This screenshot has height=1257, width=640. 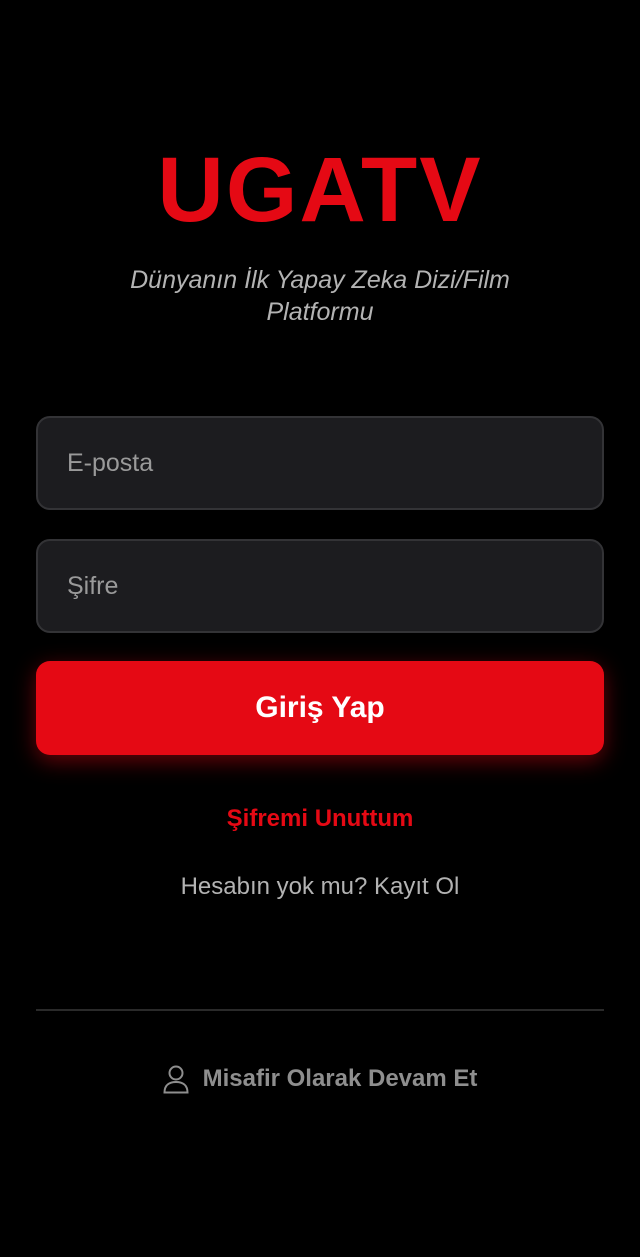 I want to click on guest-label: Misafir Olarak Devam Et, so click(x=340, y=1078).